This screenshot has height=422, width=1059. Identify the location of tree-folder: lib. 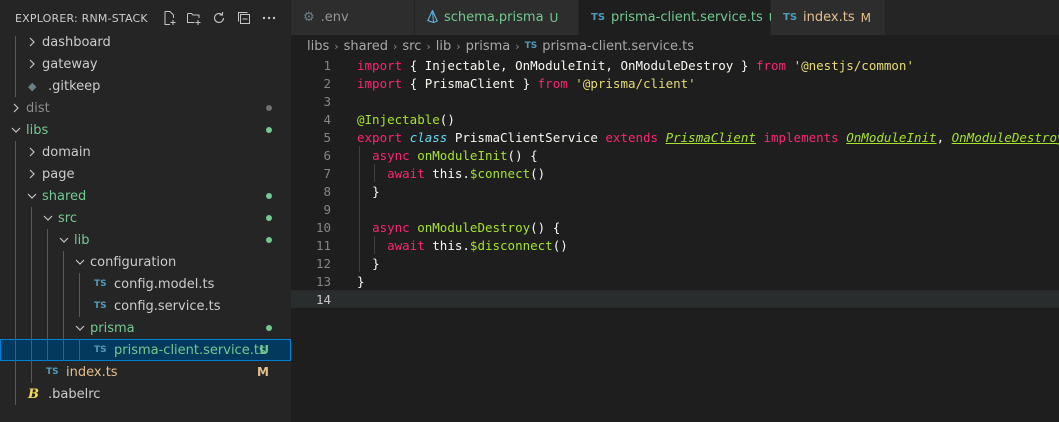
(145, 240).